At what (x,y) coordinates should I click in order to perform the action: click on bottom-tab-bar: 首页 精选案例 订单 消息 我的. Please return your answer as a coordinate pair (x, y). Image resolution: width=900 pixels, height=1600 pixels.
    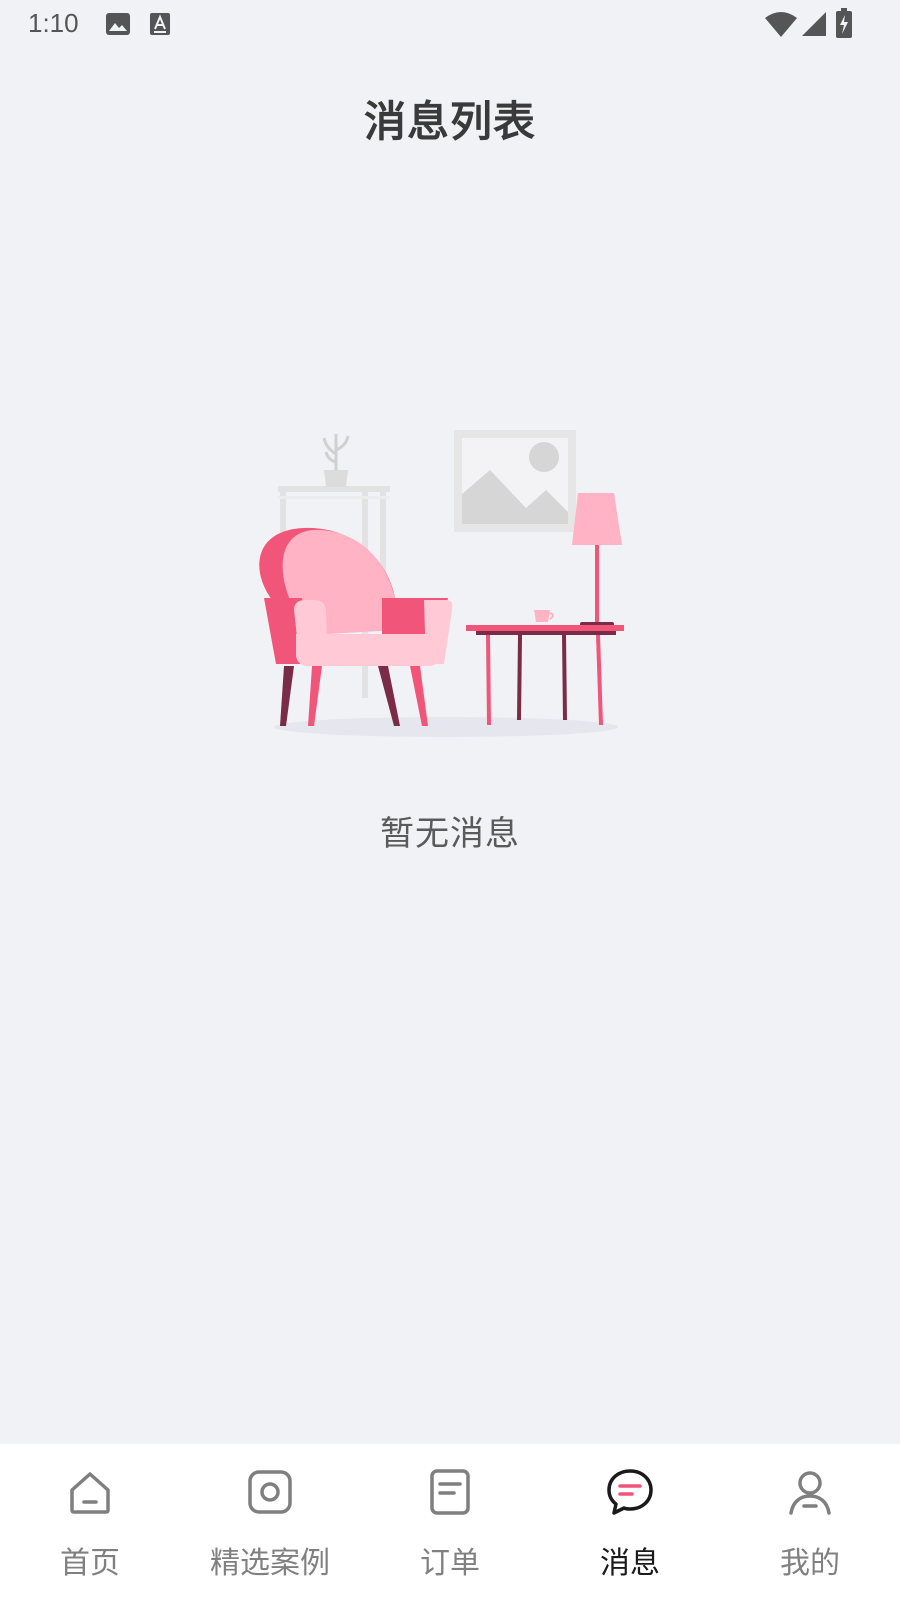
    Looking at the image, I should click on (450, 1522).